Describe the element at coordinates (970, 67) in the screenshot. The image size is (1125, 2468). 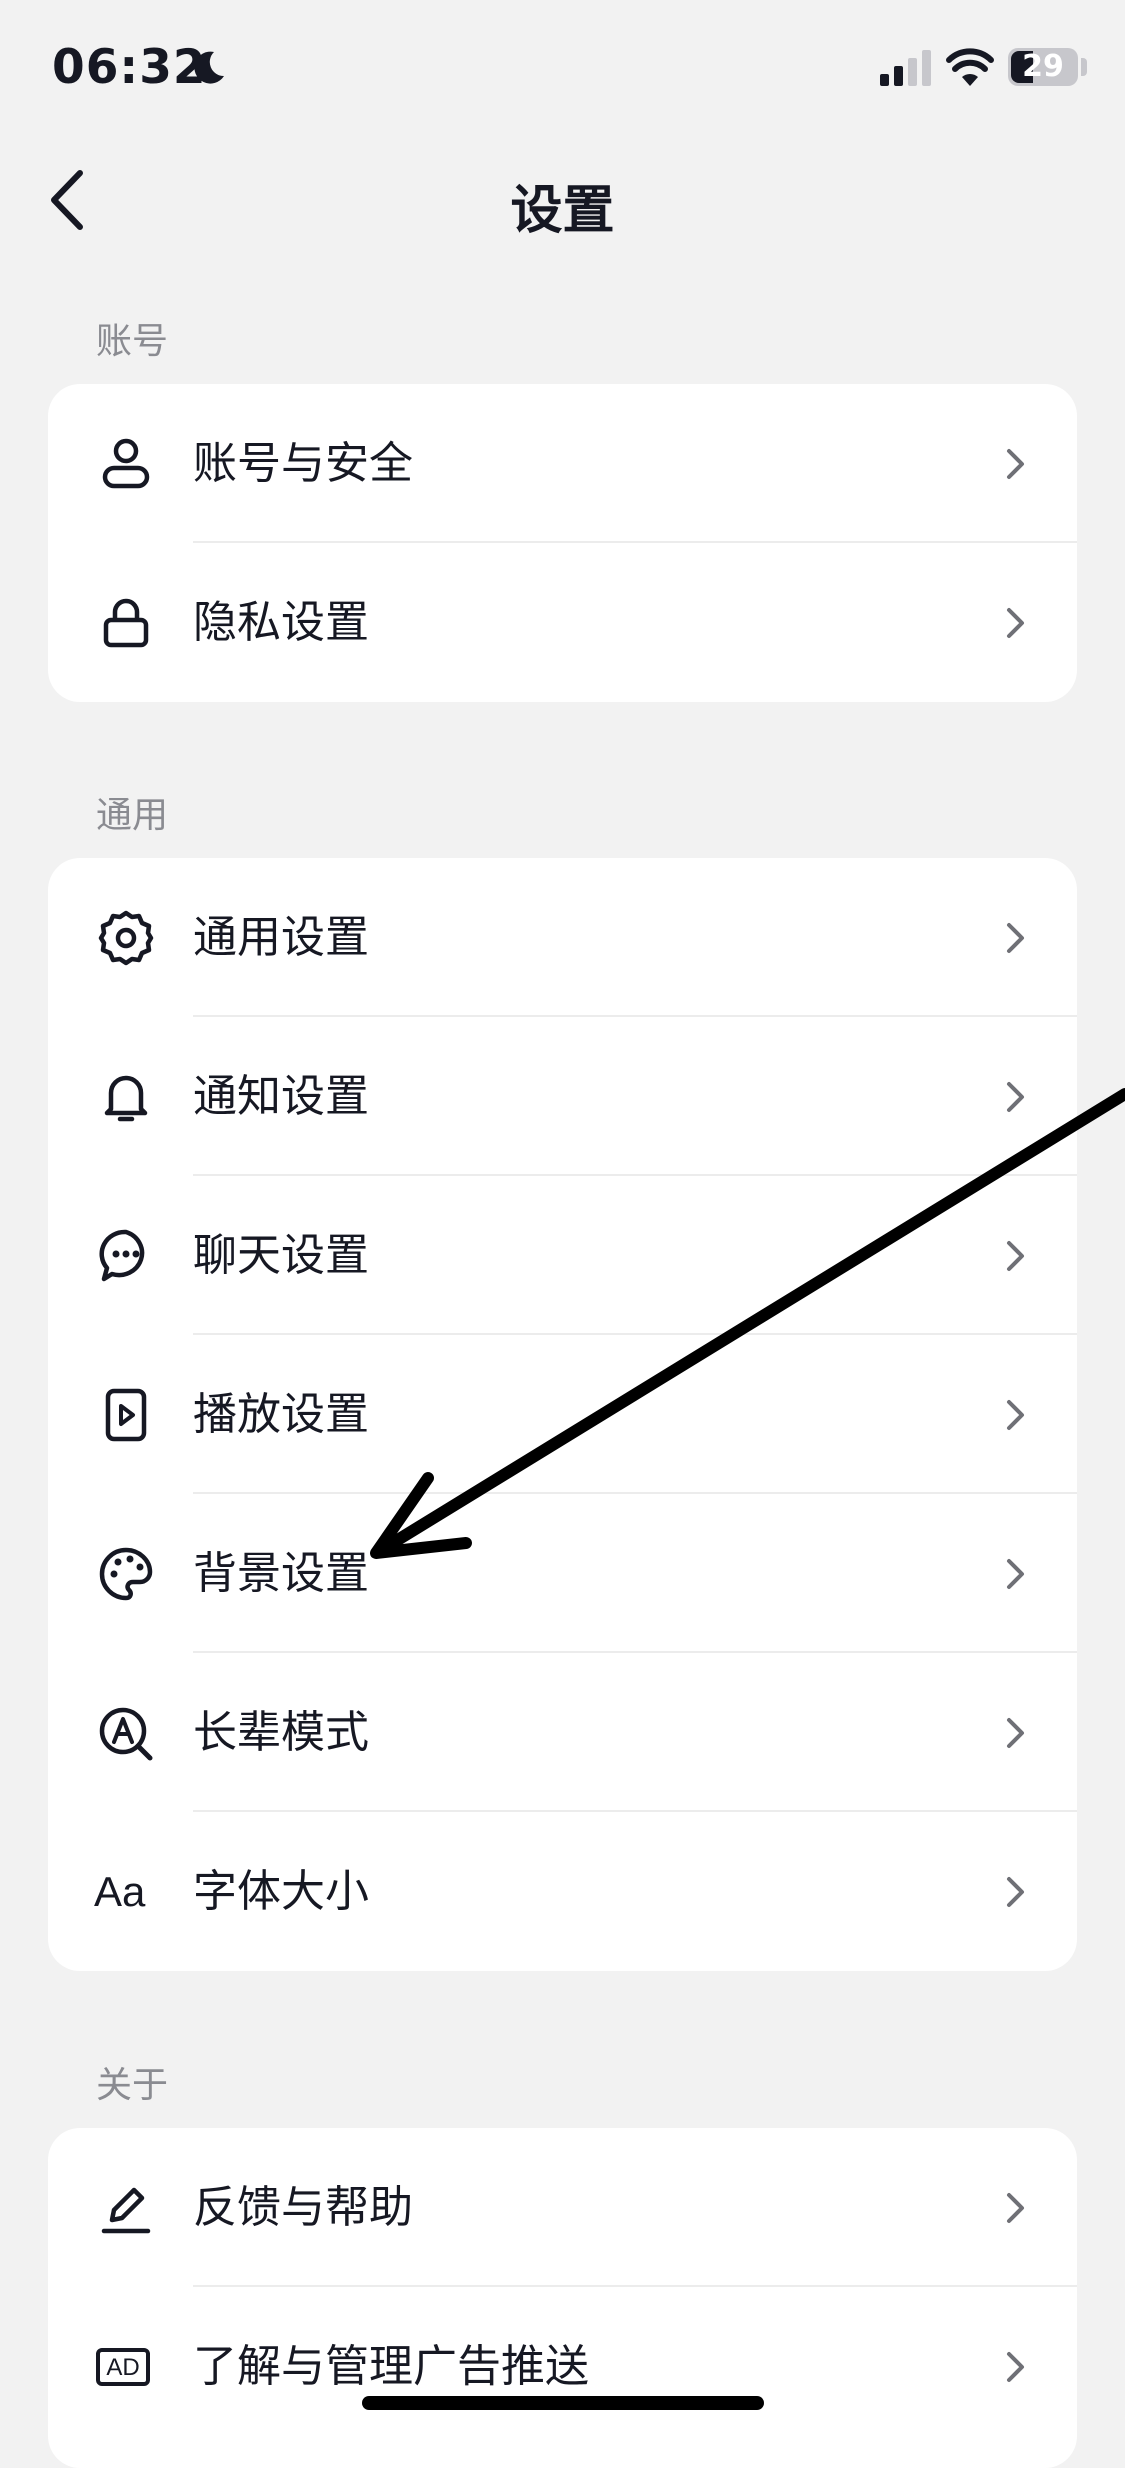
I see `wifi-icon` at that location.